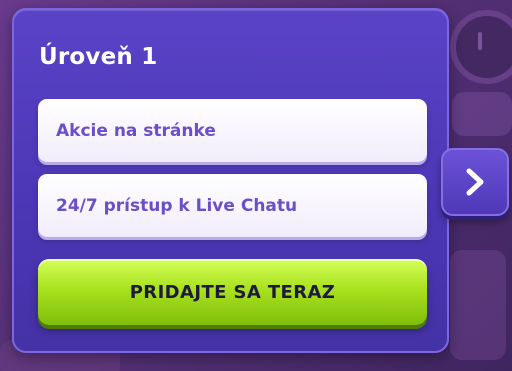 This screenshot has width=512, height=371. Describe the element at coordinates (98, 57) in the screenshot. I see `tier-title: Úroveň 1` at that location.